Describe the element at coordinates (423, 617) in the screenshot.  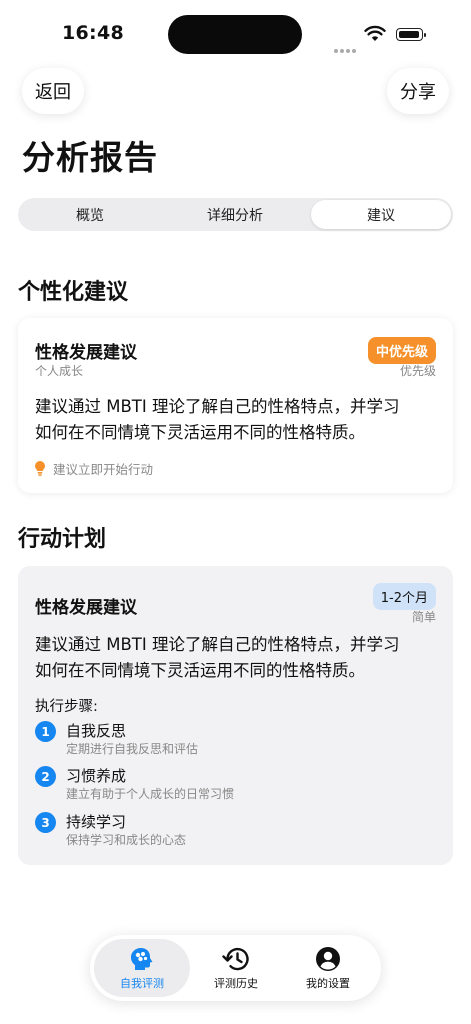
I see `difficulty-label: 简单` at that location.